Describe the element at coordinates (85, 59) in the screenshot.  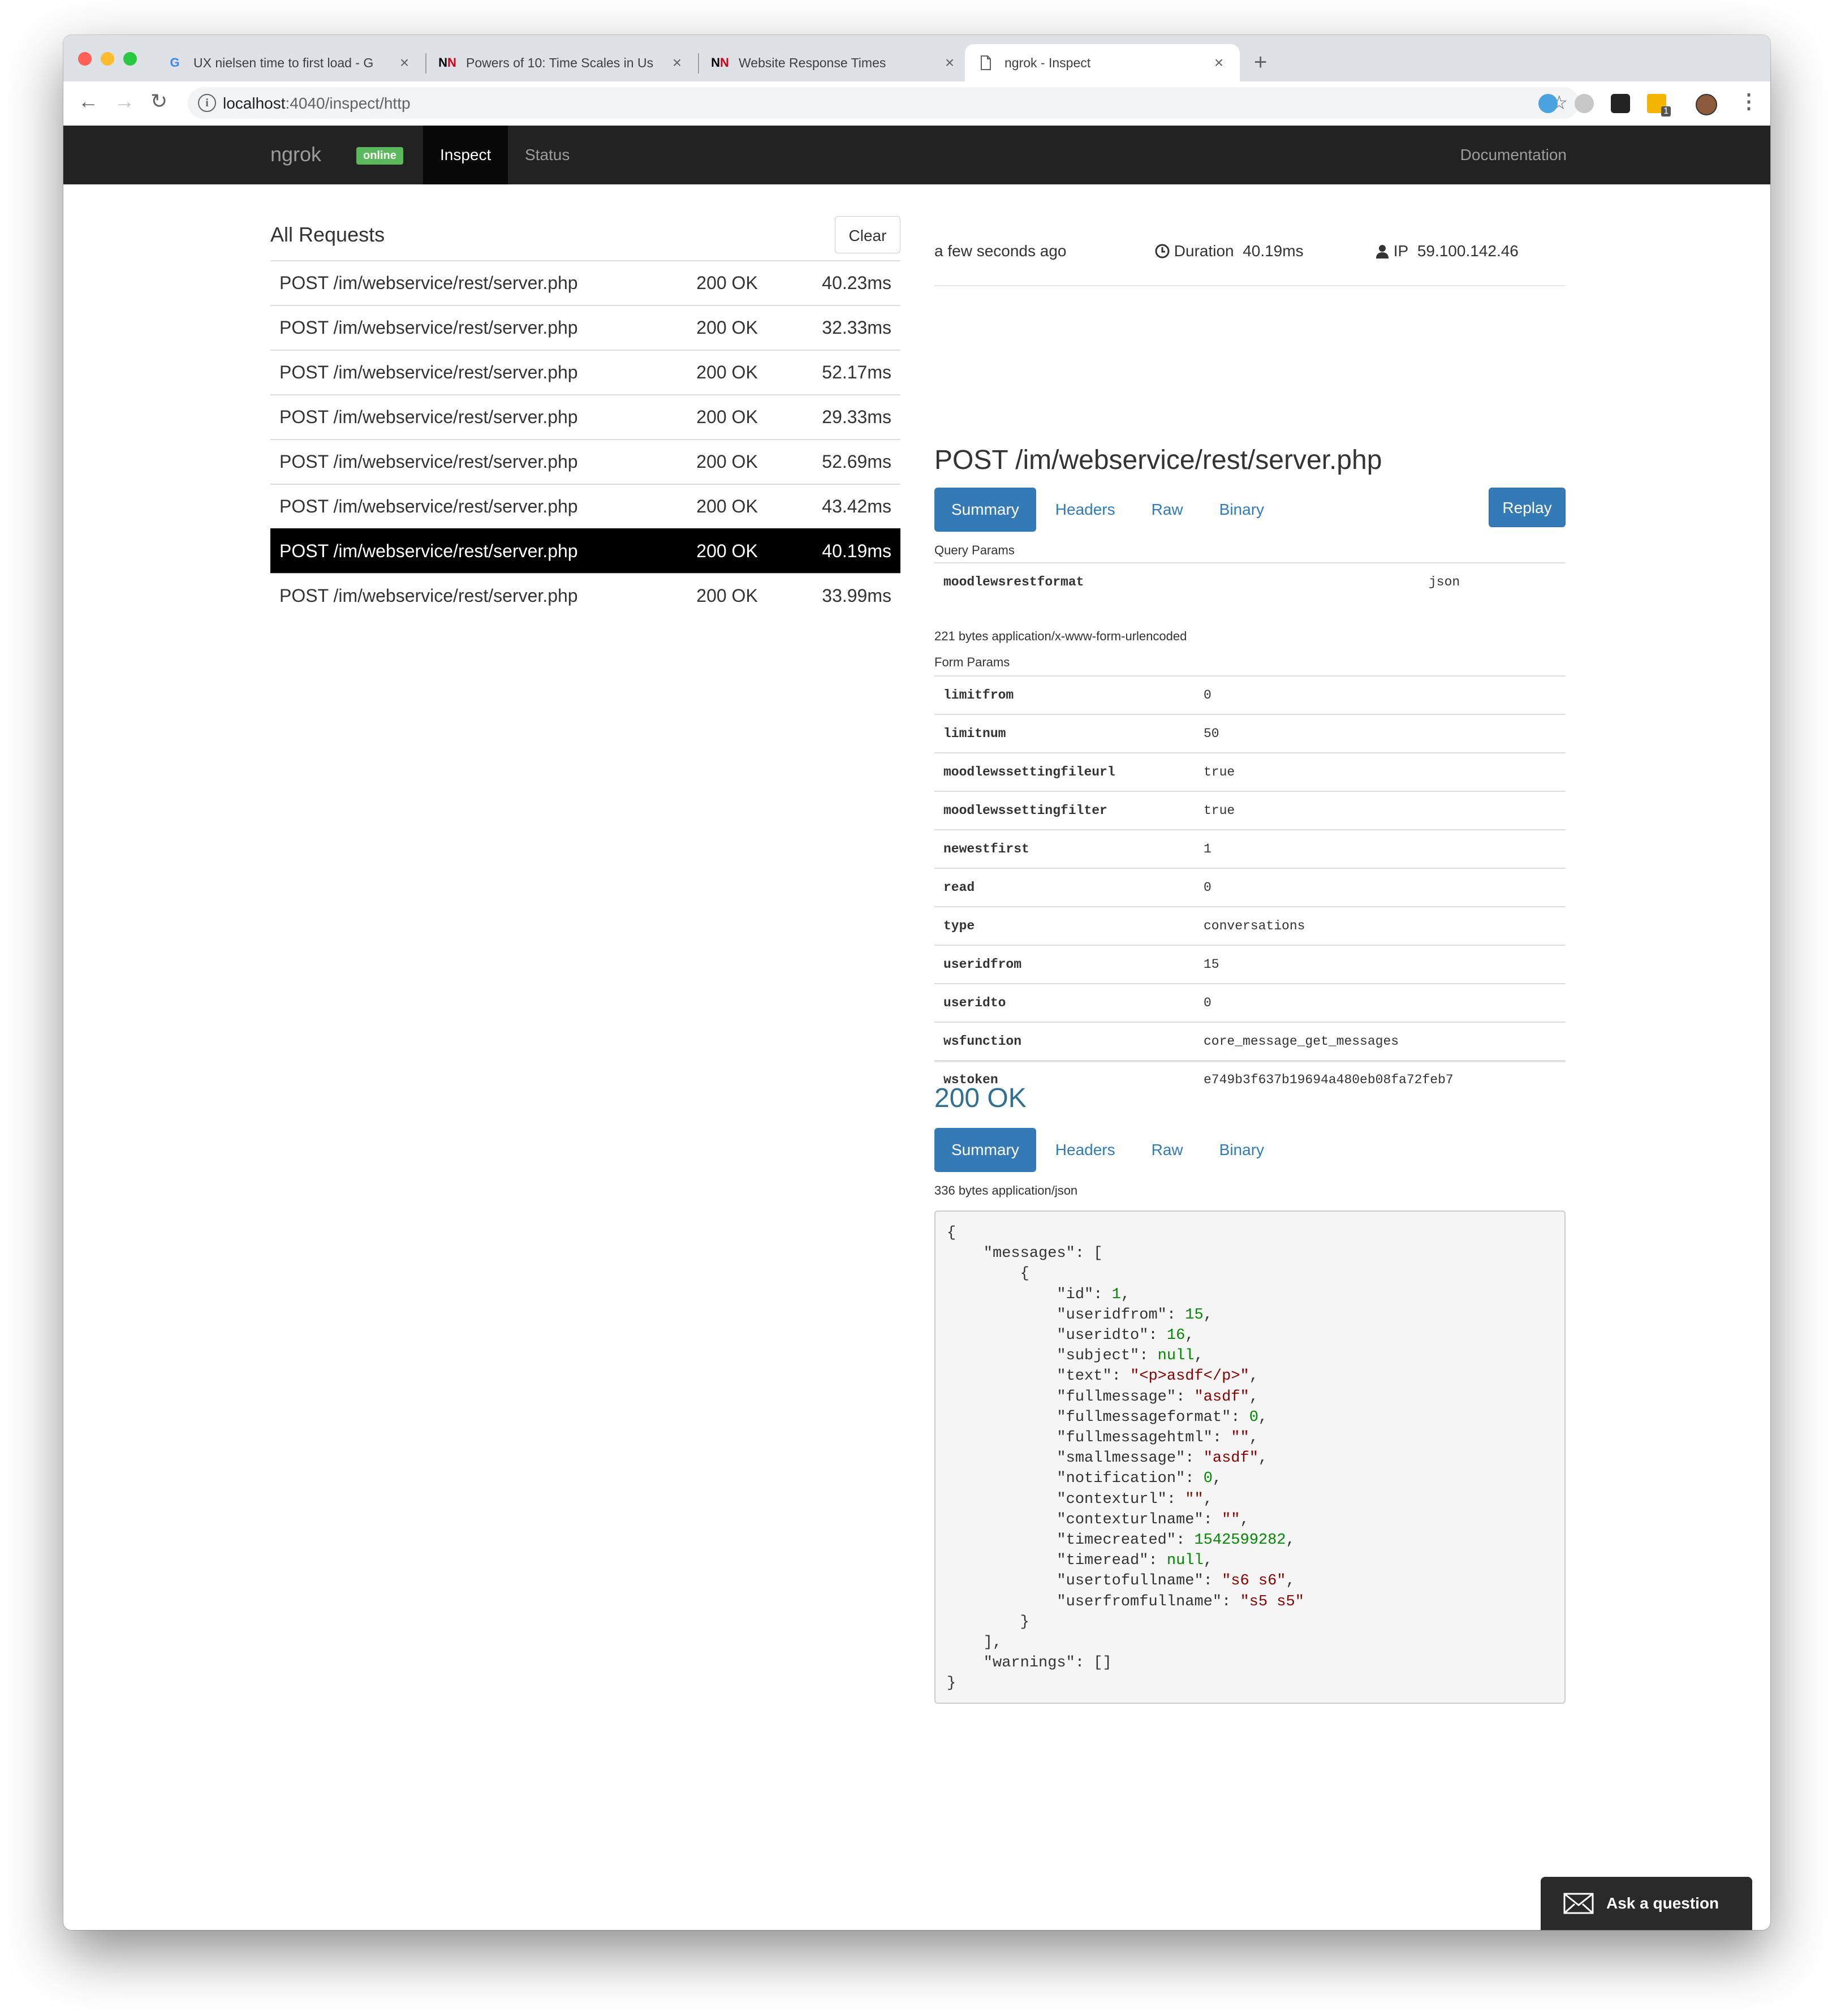
I see `close-window-button` at that location.